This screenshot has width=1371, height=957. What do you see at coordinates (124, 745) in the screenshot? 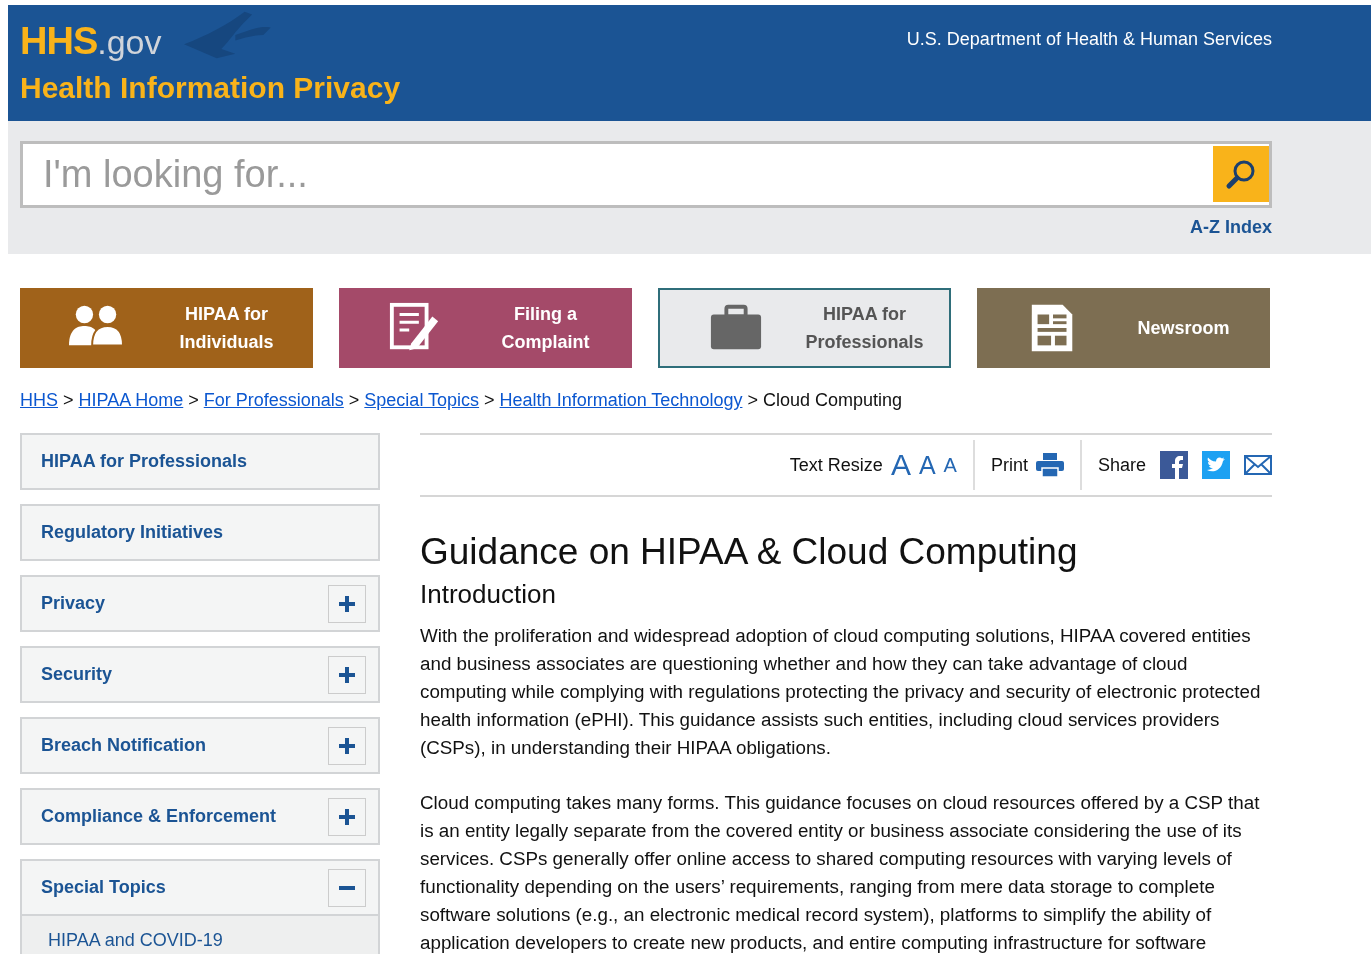
I see `sidebar-link: Breach Notification` at bounding box center [124, 745].